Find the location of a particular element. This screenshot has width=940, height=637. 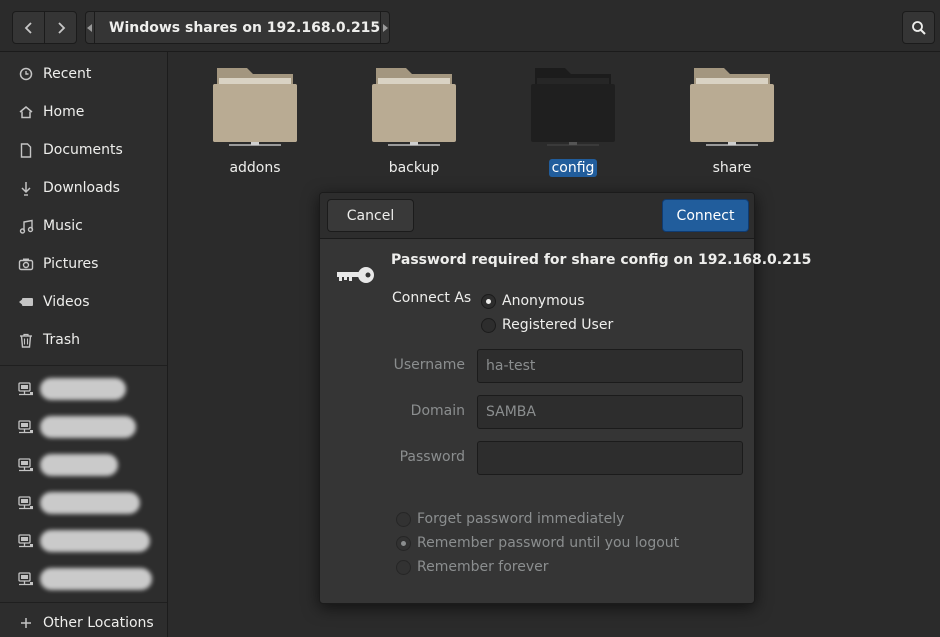

forward-button is located at coordinates (60, 27).